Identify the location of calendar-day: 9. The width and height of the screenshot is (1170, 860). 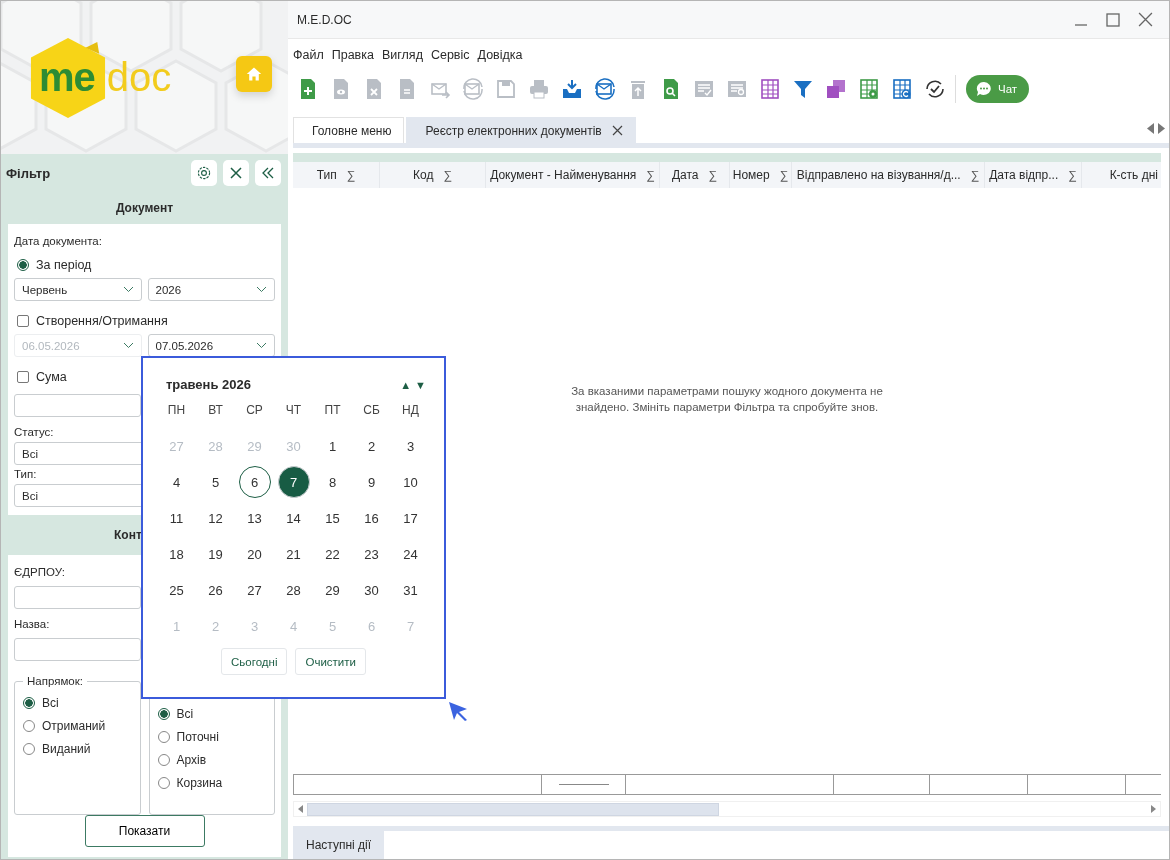
(371, 482).